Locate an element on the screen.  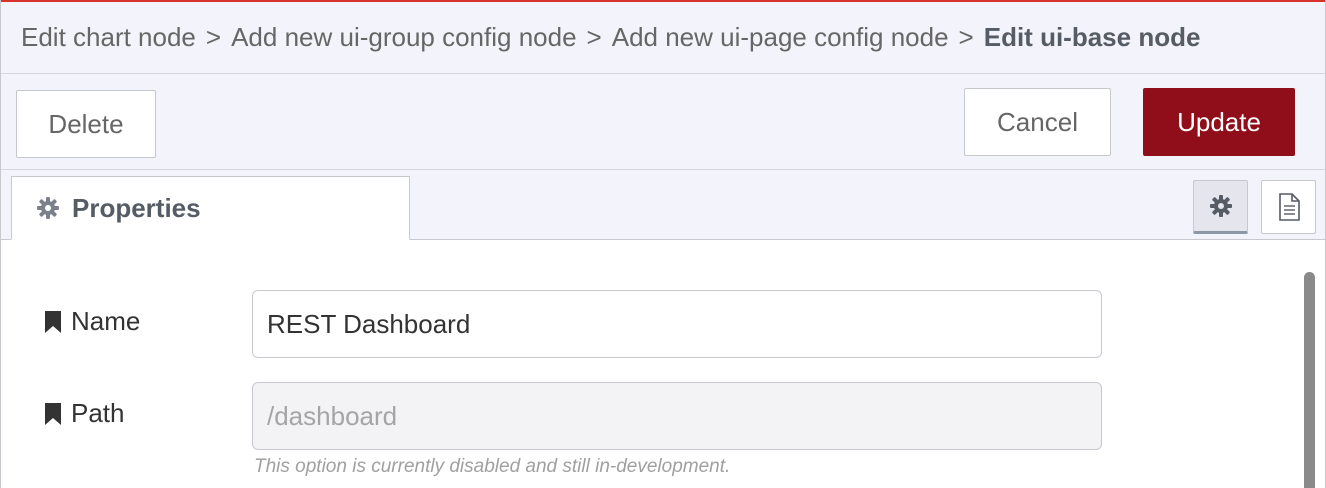
name-label: Name is located at coordinates (91, 321).